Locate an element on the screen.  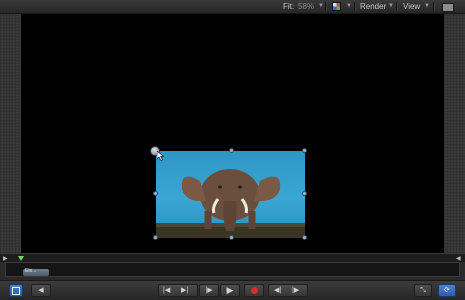
zoom-fit-label: Fit: is located at coordinates (289, 6).